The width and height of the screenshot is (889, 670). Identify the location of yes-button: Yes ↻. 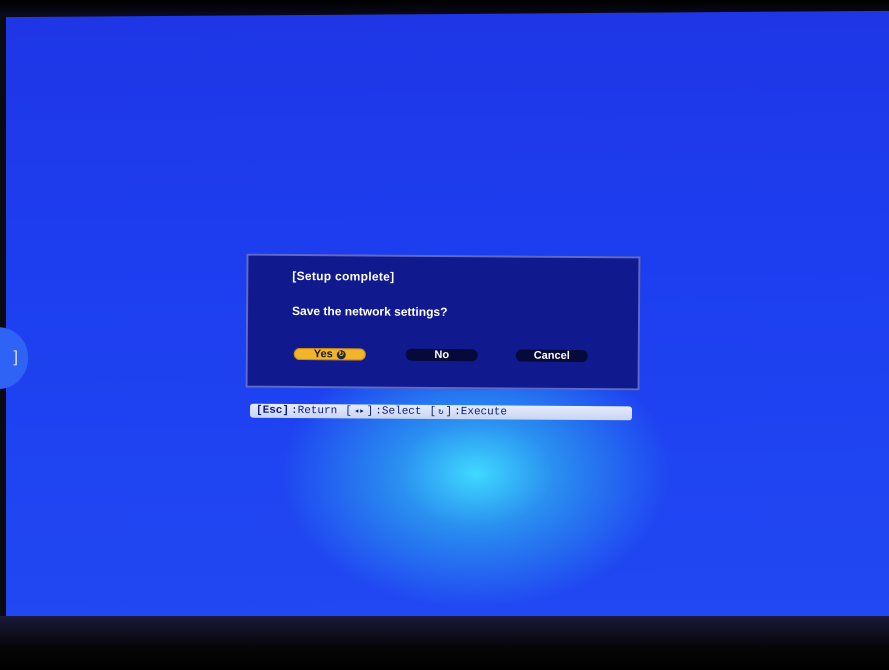
(329, 354).